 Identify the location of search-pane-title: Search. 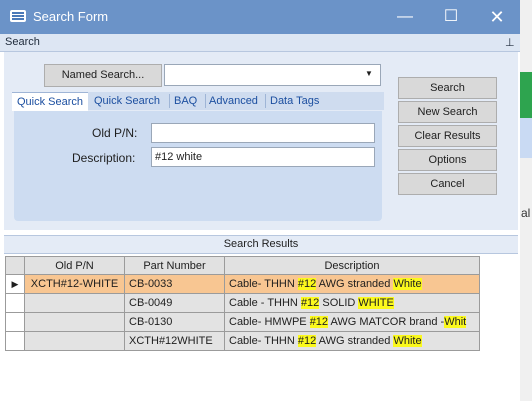
(22, 42).